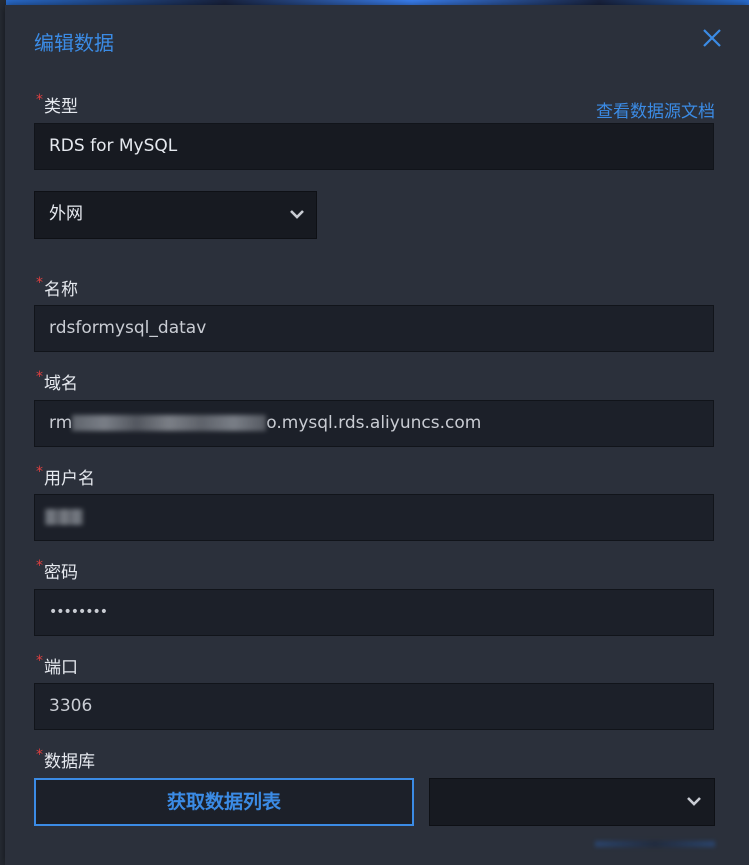 This screenshot has width=749, height=865. Describe the element at coordinates (374, 706) in the screenshot. I see `port-input: 3306` at that location.